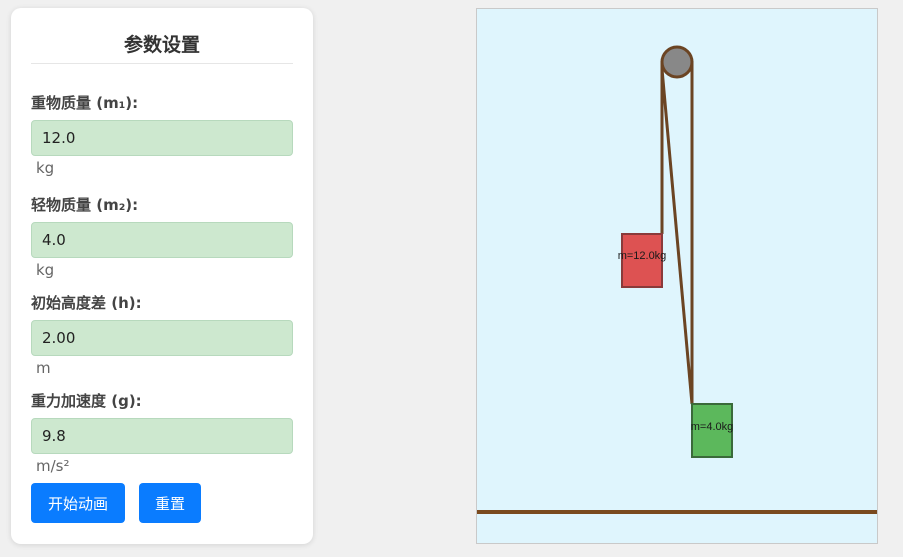 This screenshot has height=557, width=903. I want to click on light-mass-unit: kg, so click(45, 270).